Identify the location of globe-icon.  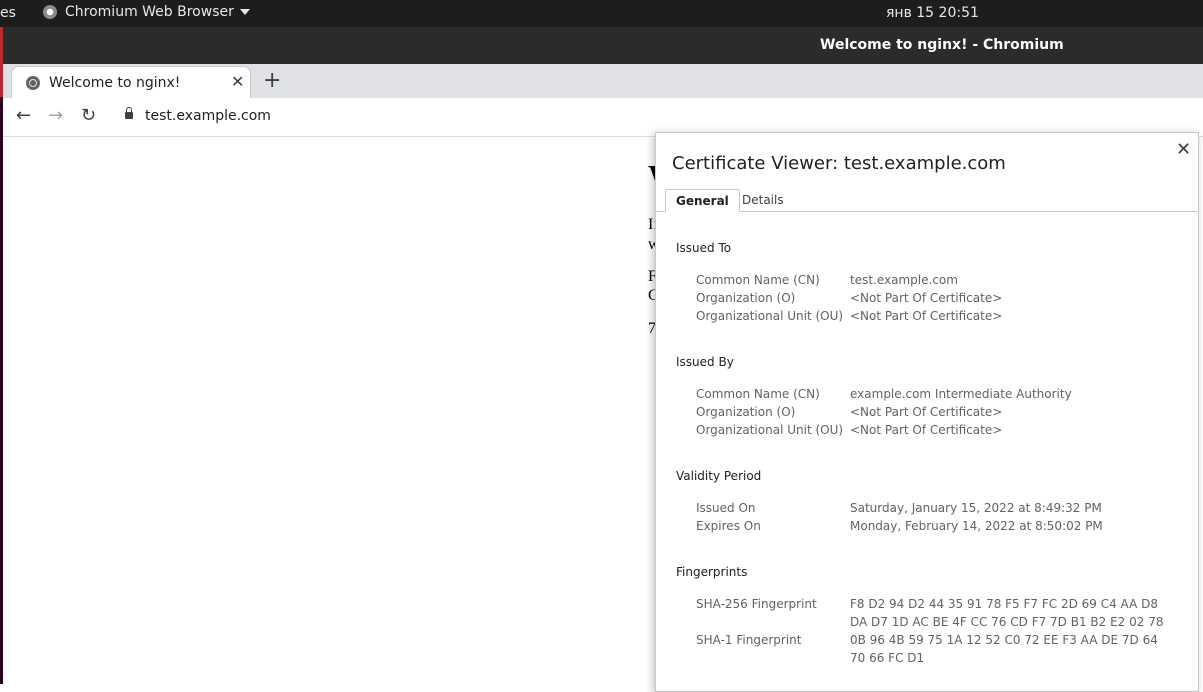
(33, 83).